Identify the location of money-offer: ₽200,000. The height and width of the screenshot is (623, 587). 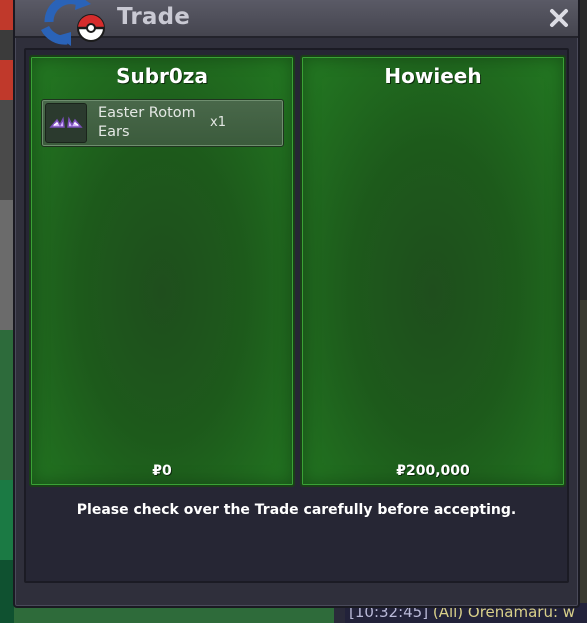
(433, 471).